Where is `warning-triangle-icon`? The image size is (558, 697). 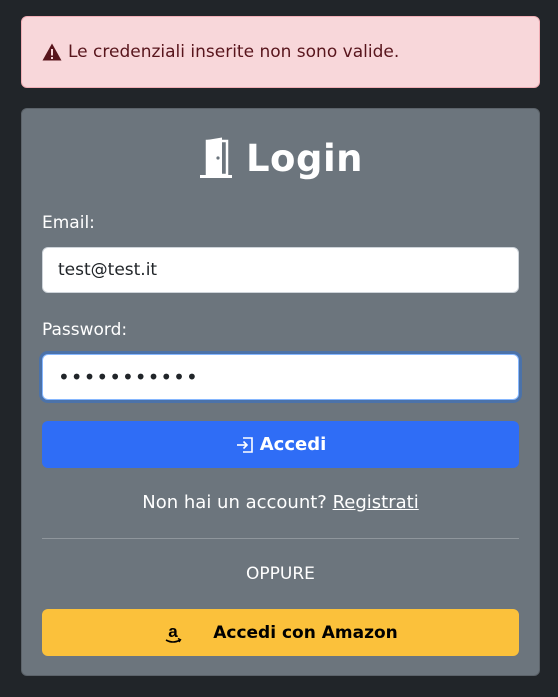 warning-triangle-icon is located at coordinates (52, 52).